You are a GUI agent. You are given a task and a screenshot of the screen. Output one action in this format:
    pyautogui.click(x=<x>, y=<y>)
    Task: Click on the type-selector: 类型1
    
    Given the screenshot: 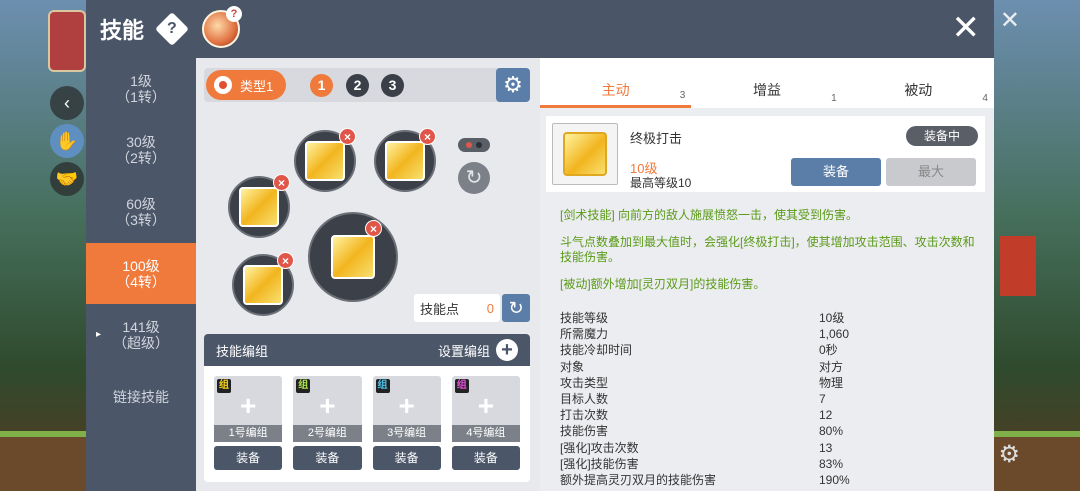 What is the action you would take?
    pyautogui.click(x=246, y=85)
    